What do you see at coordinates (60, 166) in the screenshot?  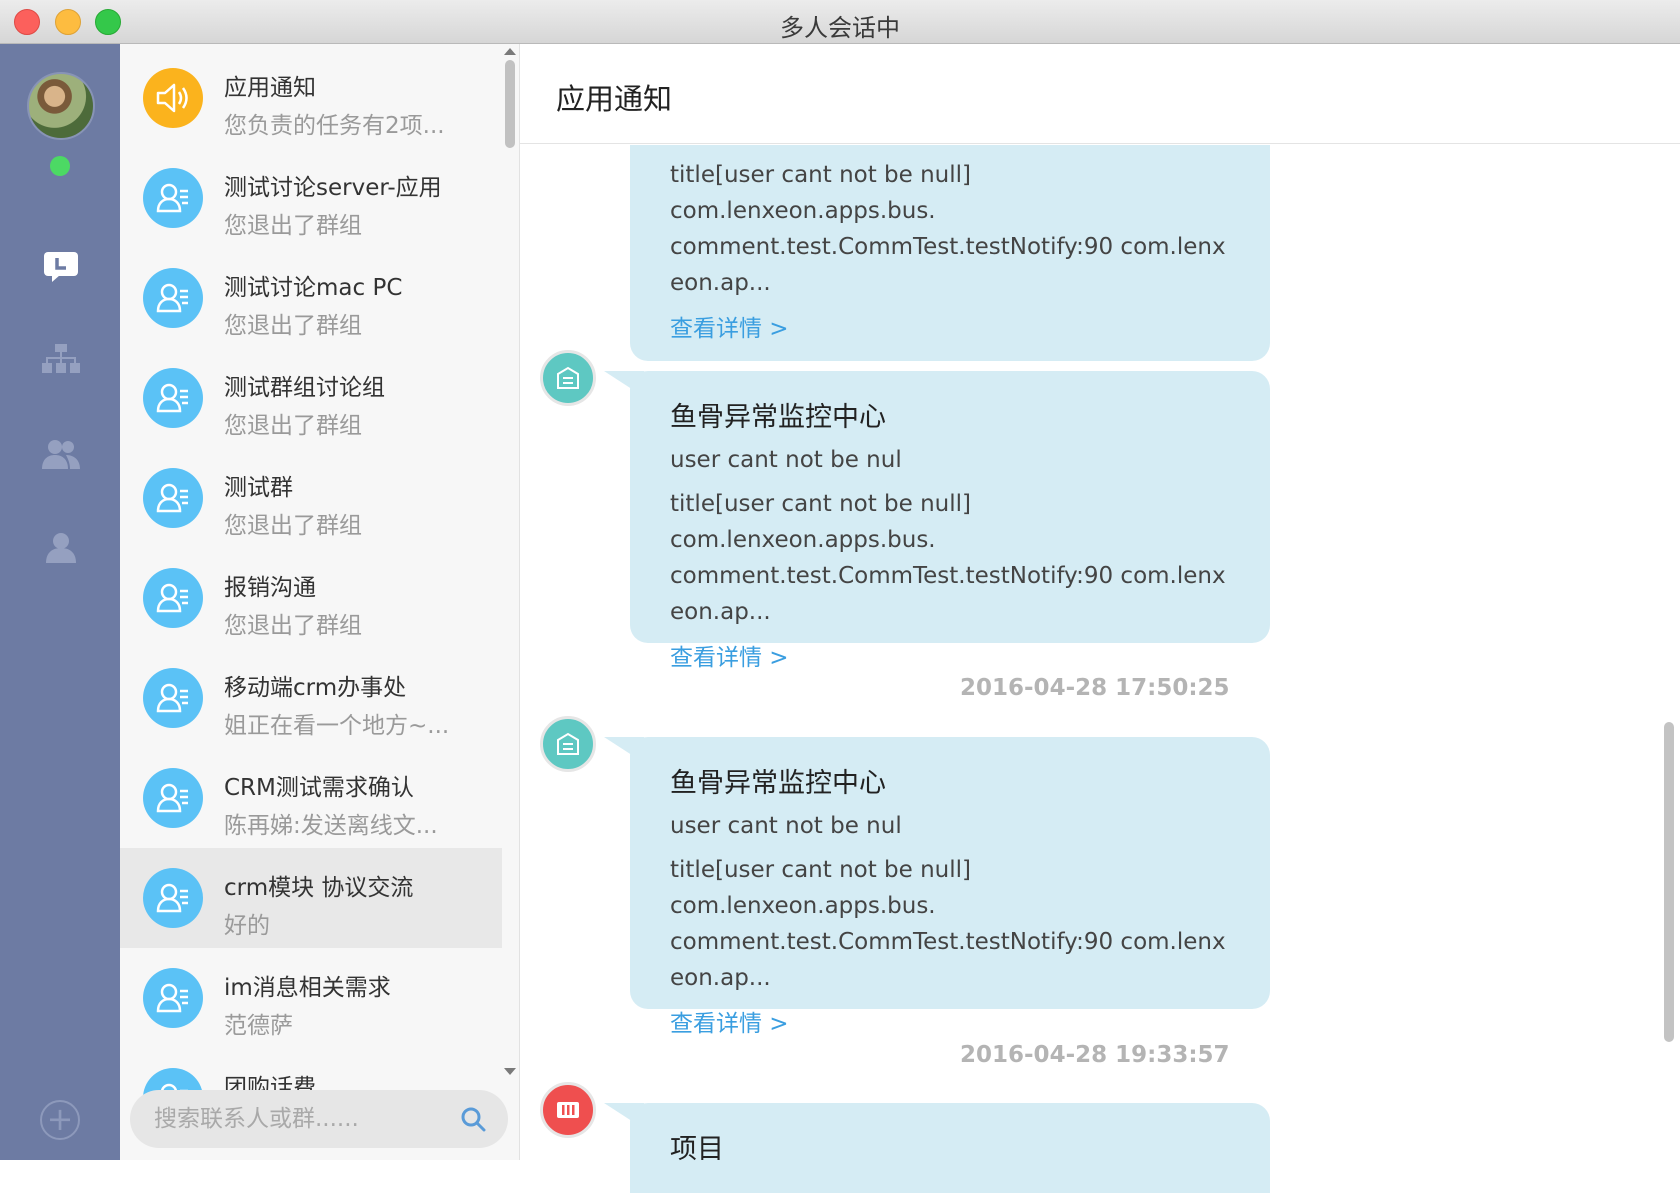 I see `online-status-dot` at bounding box center [60, 166].